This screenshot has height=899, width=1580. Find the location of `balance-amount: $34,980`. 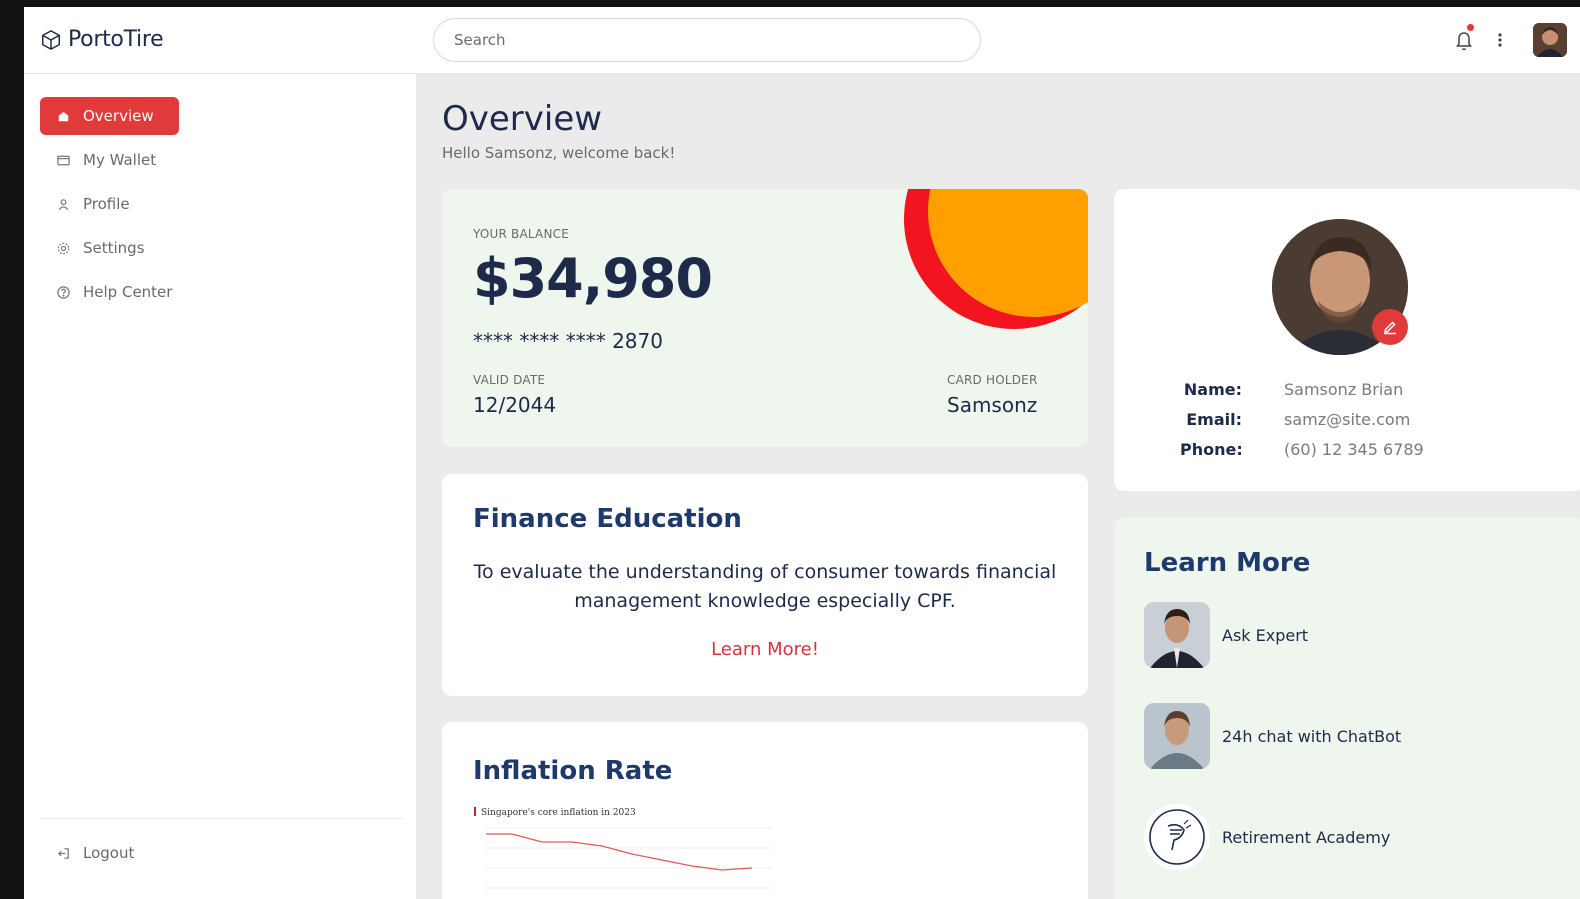

balance-amount: $34,980 is located at coordinates (593, 278).